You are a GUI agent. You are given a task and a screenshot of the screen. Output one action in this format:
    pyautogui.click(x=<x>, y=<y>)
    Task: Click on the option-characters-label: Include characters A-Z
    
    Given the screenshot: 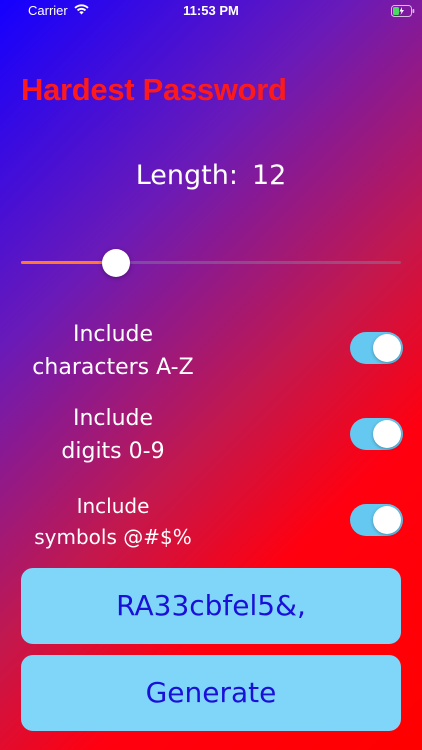 What is the action you would take?
    pyautogui.click(x=113, y=351)
    